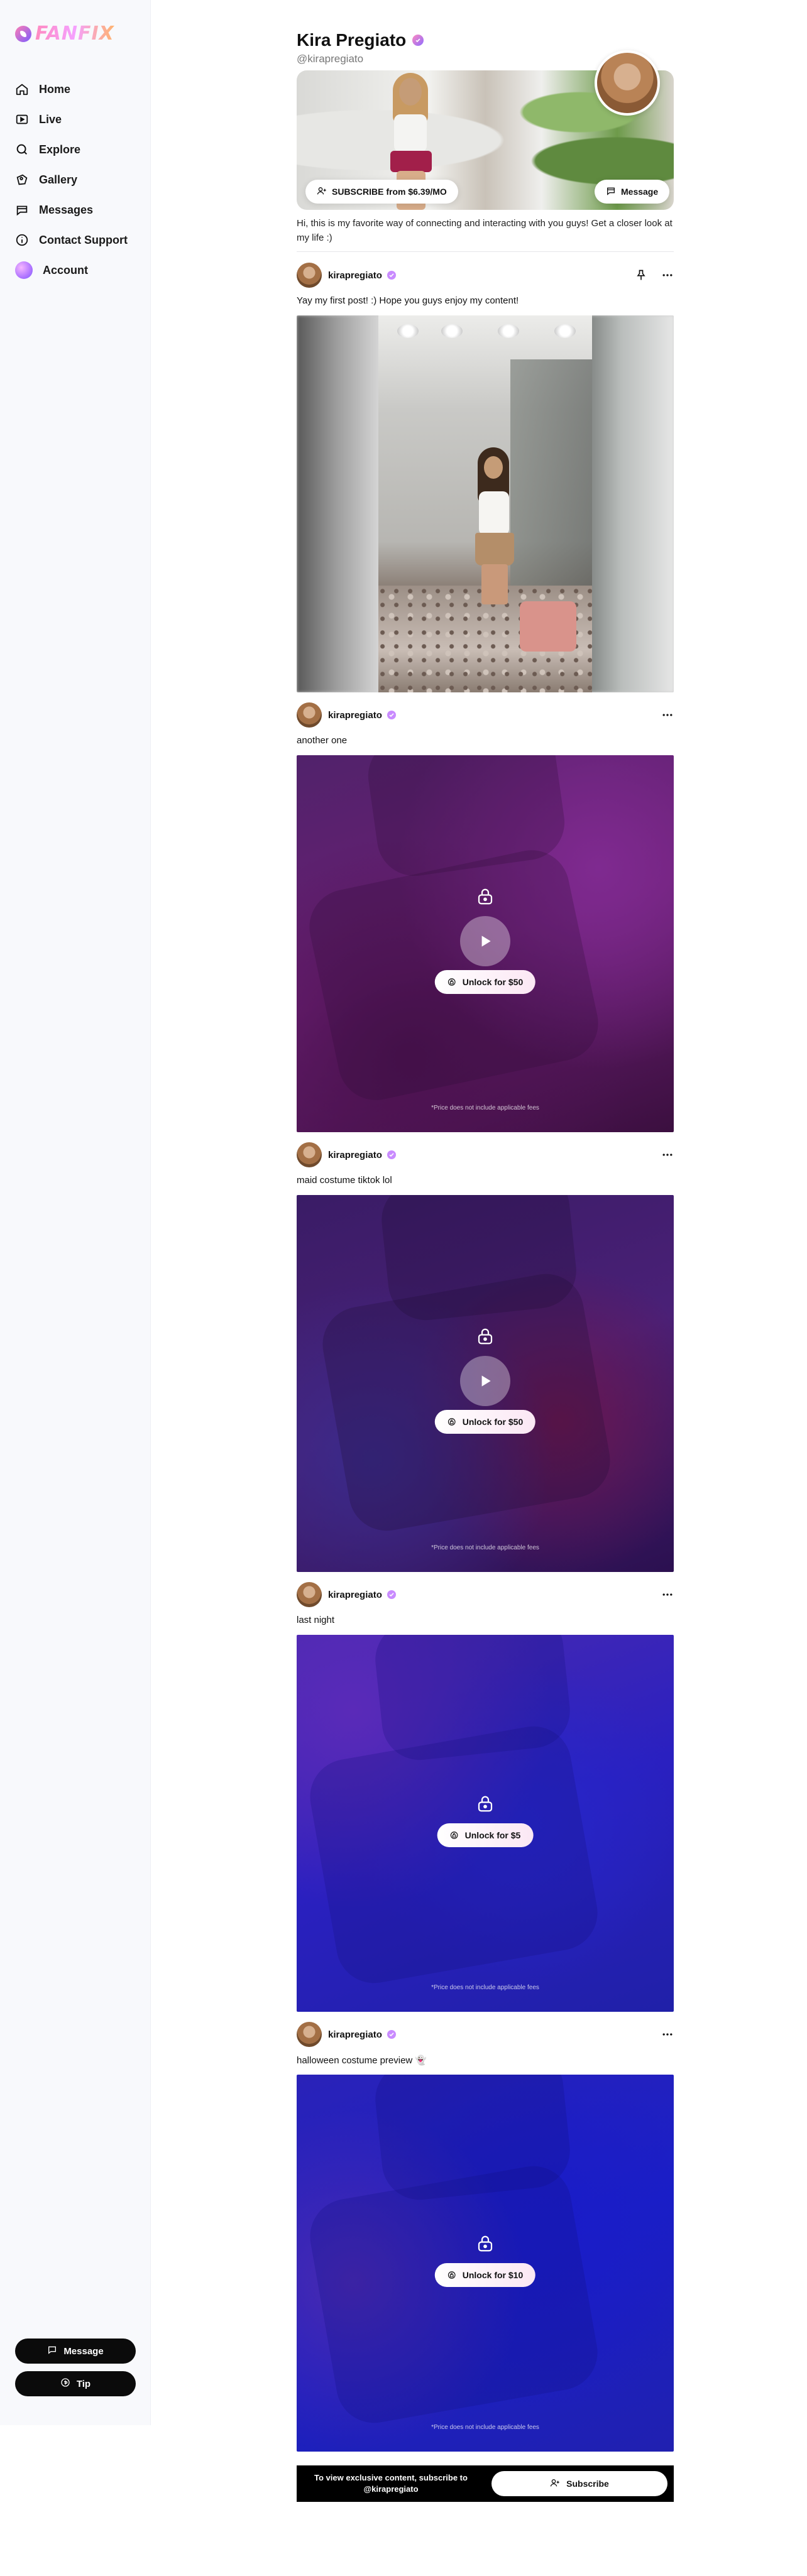 The width and height of the screenshot is (807, 2576). I want to click on profile-avatar, so click(627, 83).